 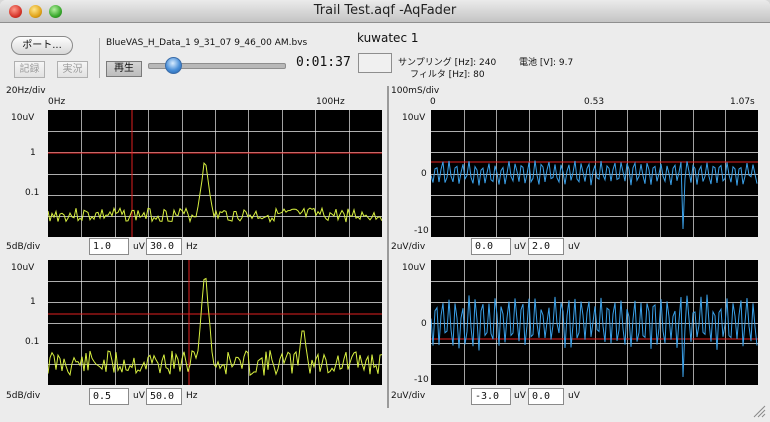 I want to click on time-bottom-offset-input: -3.0, so click(x=491, y=396).